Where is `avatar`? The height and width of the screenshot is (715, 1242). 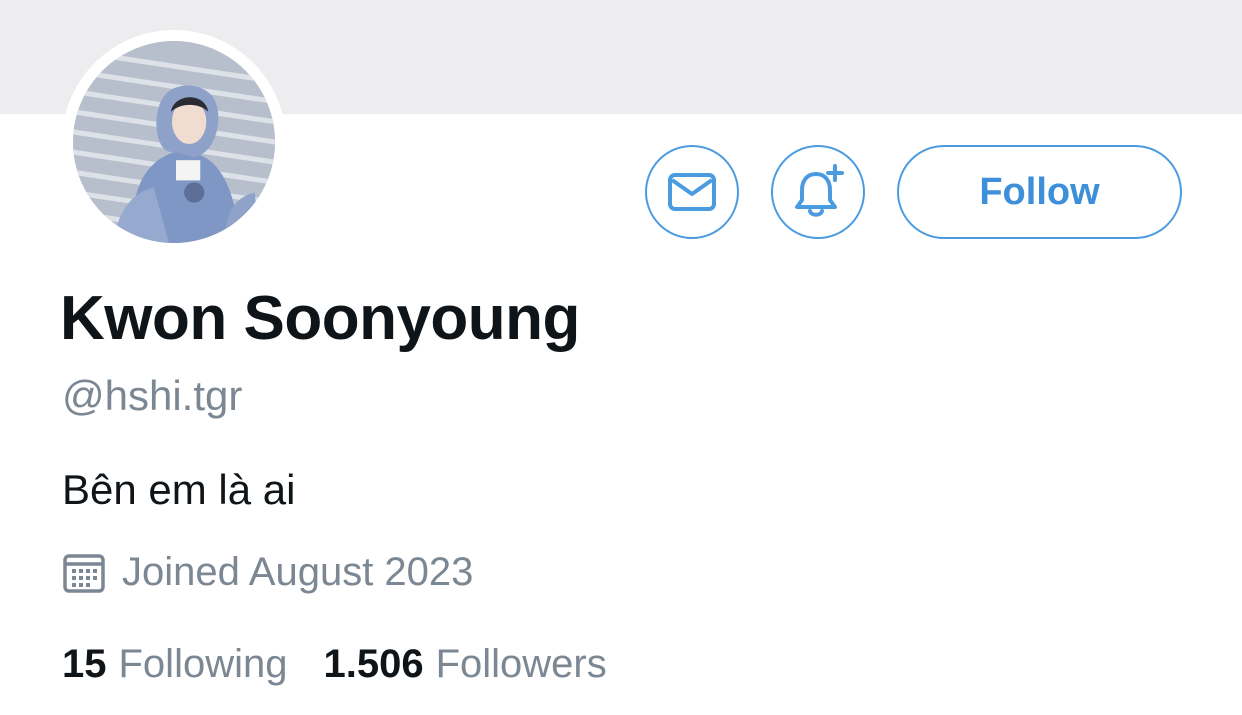
avatar is located at coordinates (174, 142).